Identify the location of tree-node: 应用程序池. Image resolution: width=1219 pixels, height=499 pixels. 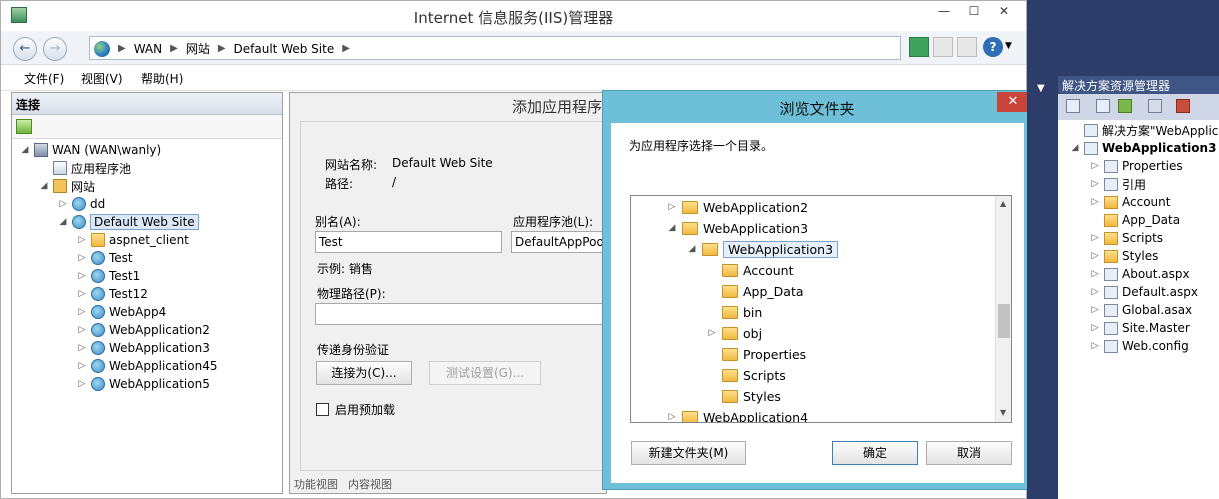
(85, 168).